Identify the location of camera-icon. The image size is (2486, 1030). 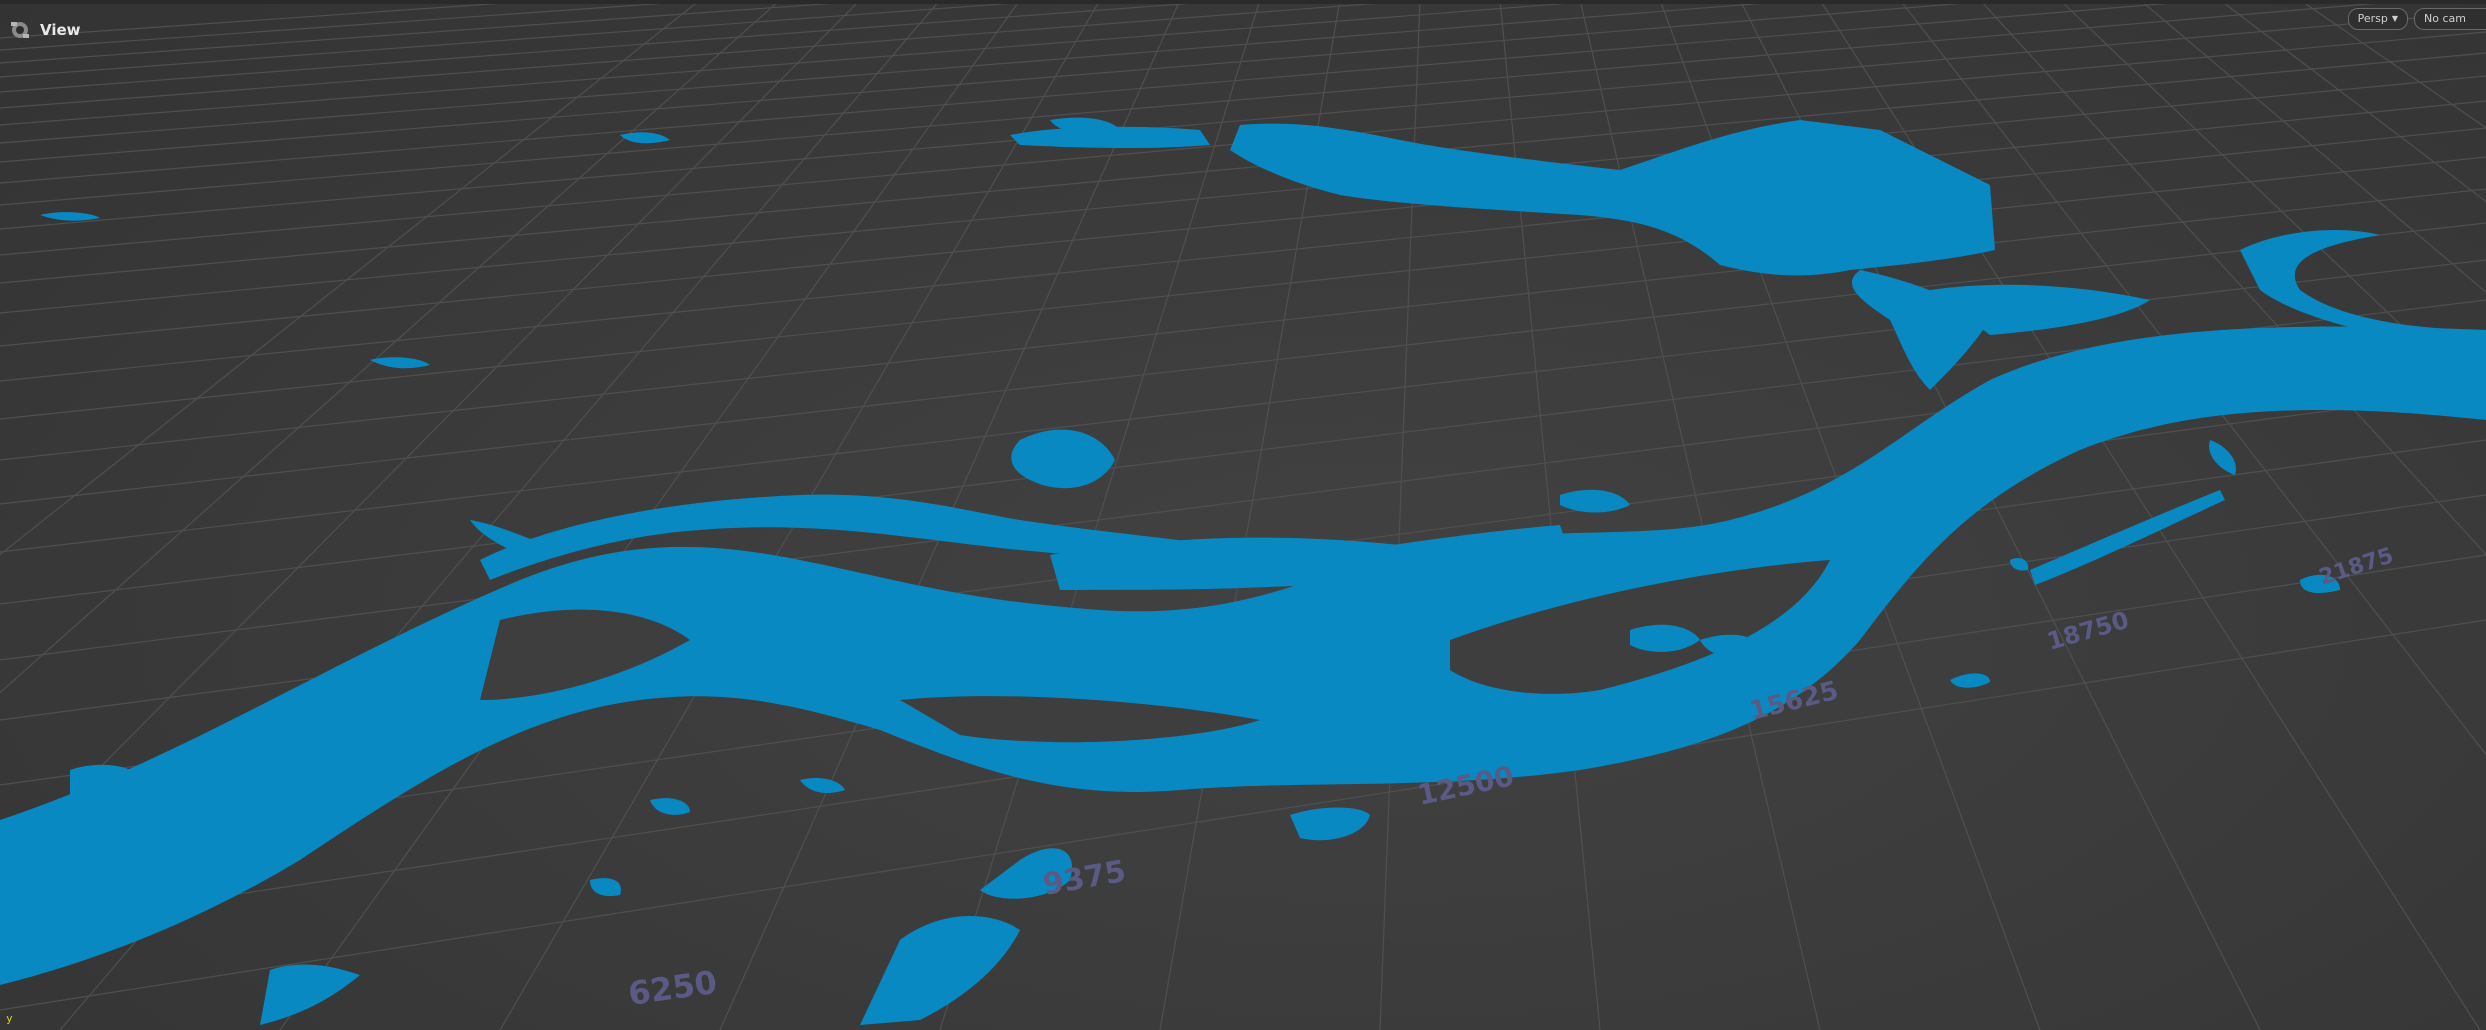
(20, 30).